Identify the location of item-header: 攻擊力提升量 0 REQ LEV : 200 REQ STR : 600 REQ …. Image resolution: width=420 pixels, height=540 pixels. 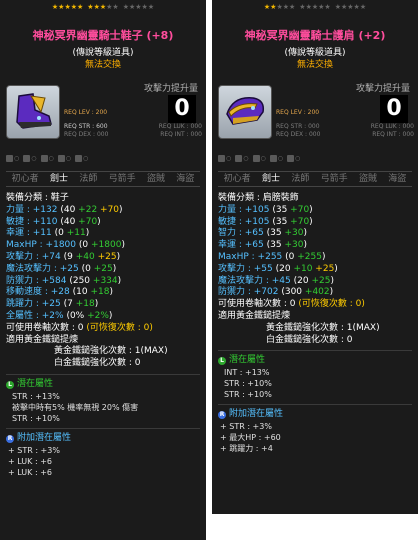
(103, 125).